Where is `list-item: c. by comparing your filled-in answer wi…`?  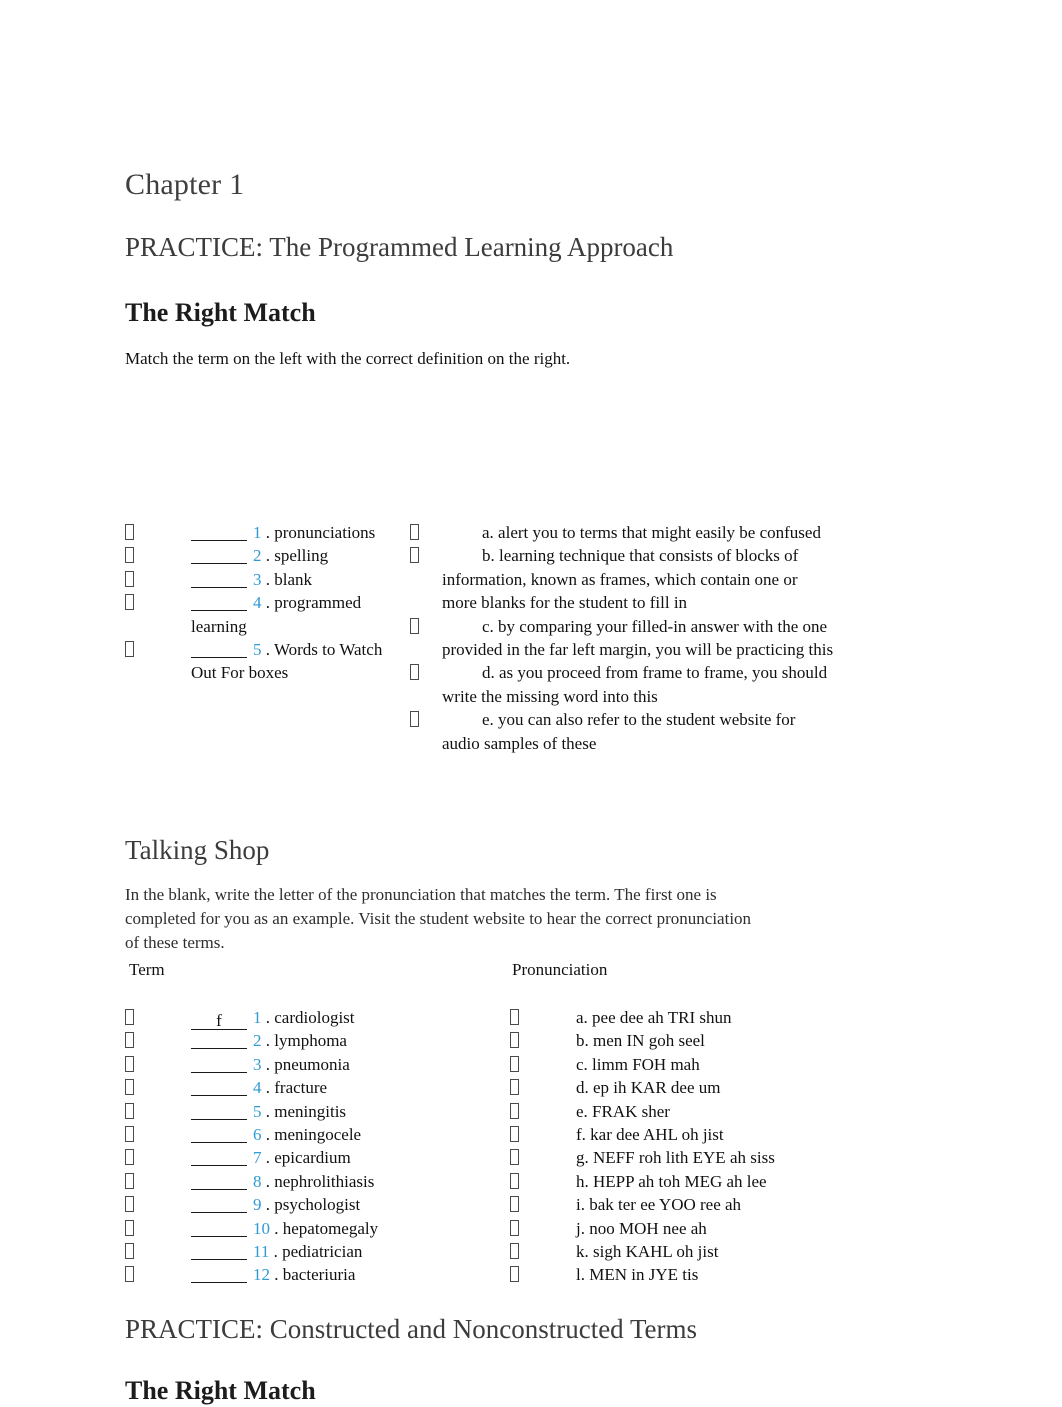 list-item: c. by comparing your filled-in answer wi… is located at coordinates (622, 638).